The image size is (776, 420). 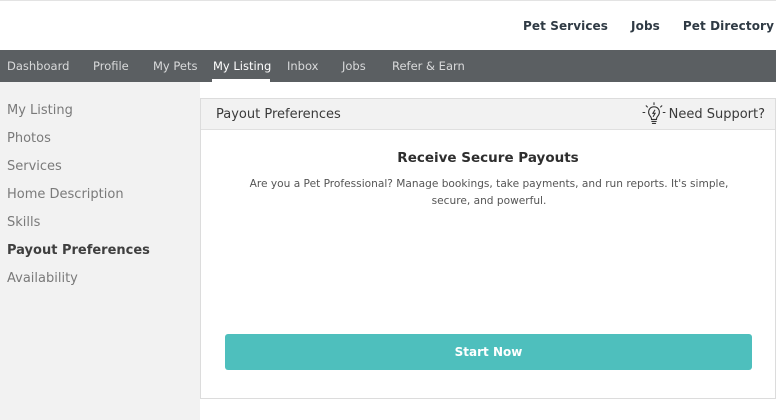 What do you see at coordinates (302, 66) in the screenshot?
I see `nav-item-inbox: Inbox` at bounding box center [302, 66].